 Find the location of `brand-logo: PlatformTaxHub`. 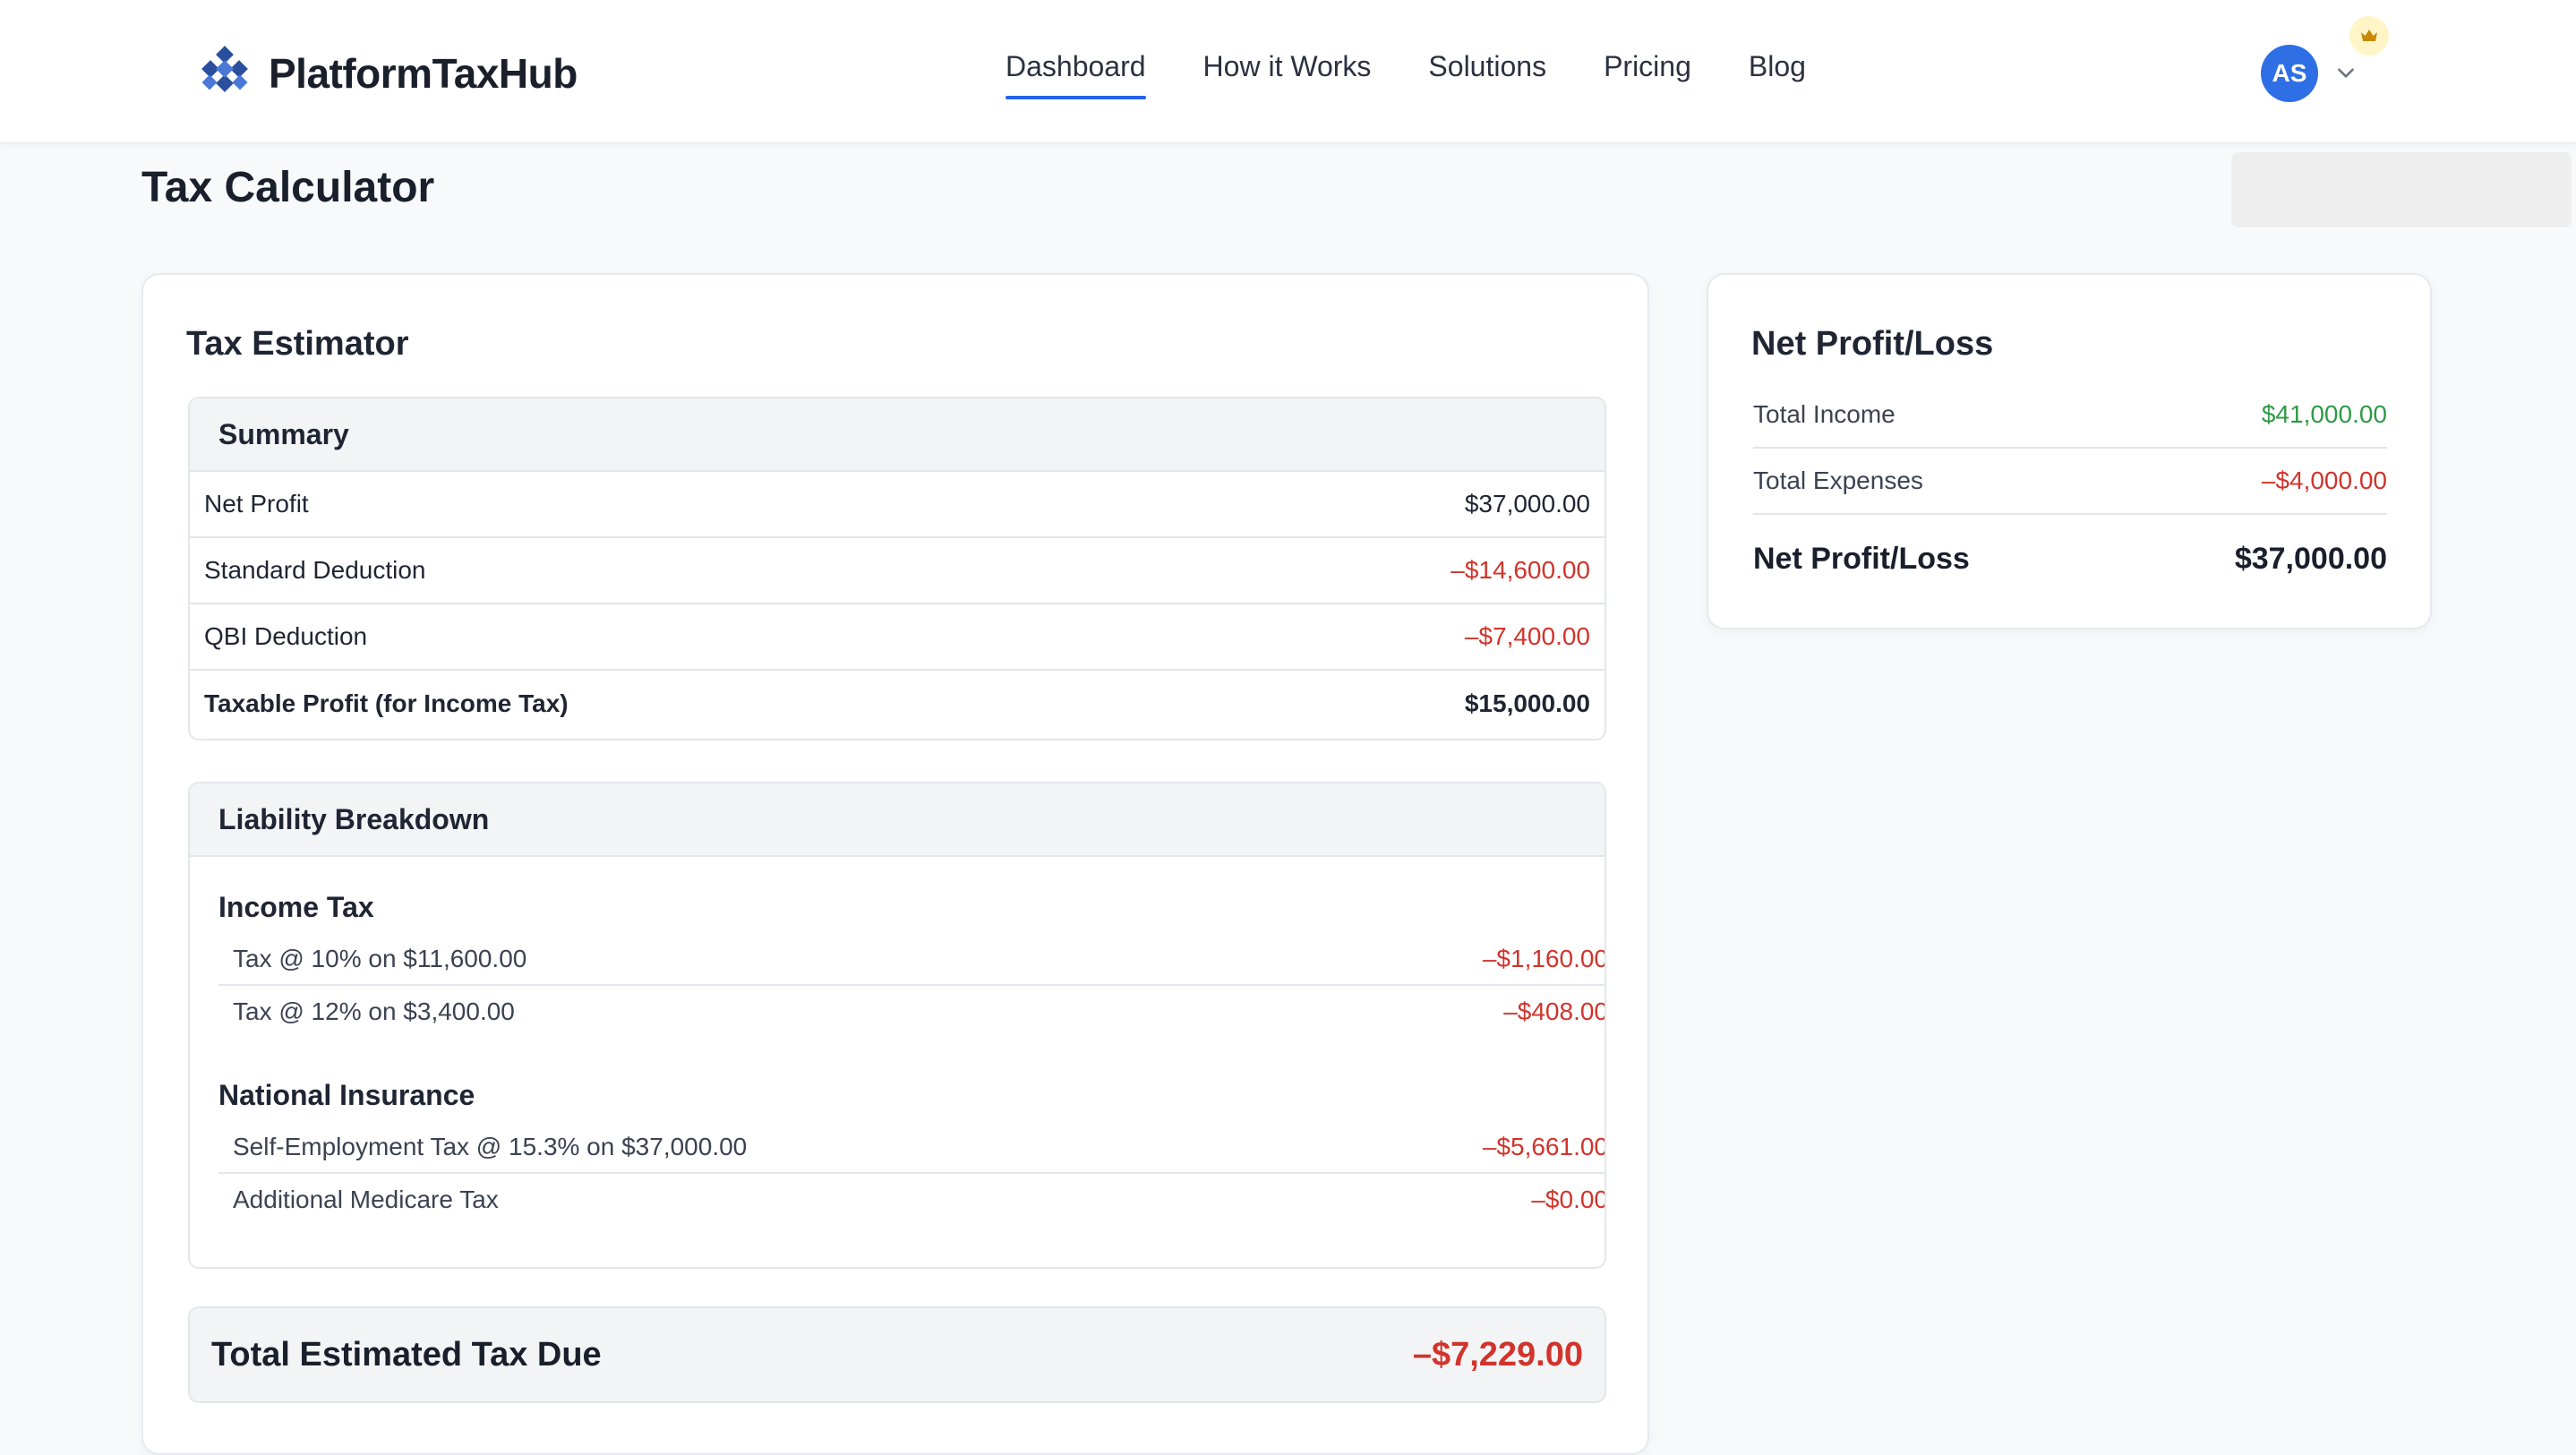

brand-logo: PlatformTaxHub is located at coordinates (386, 73).